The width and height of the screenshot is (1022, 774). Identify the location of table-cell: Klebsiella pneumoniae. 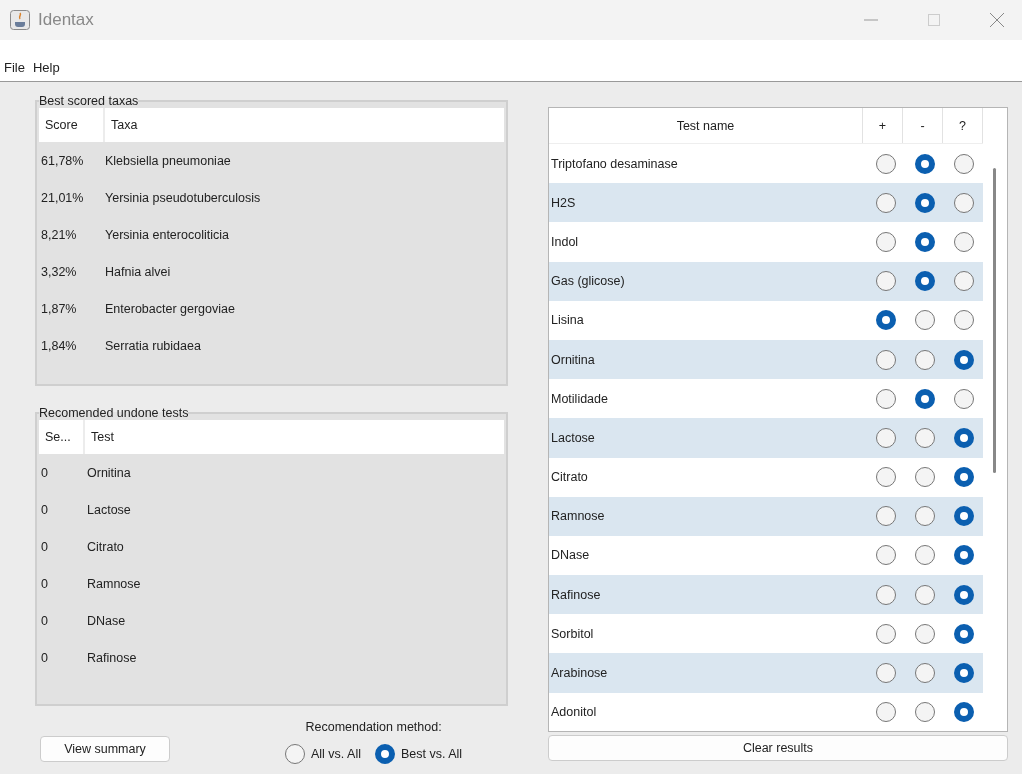
(168, 160).